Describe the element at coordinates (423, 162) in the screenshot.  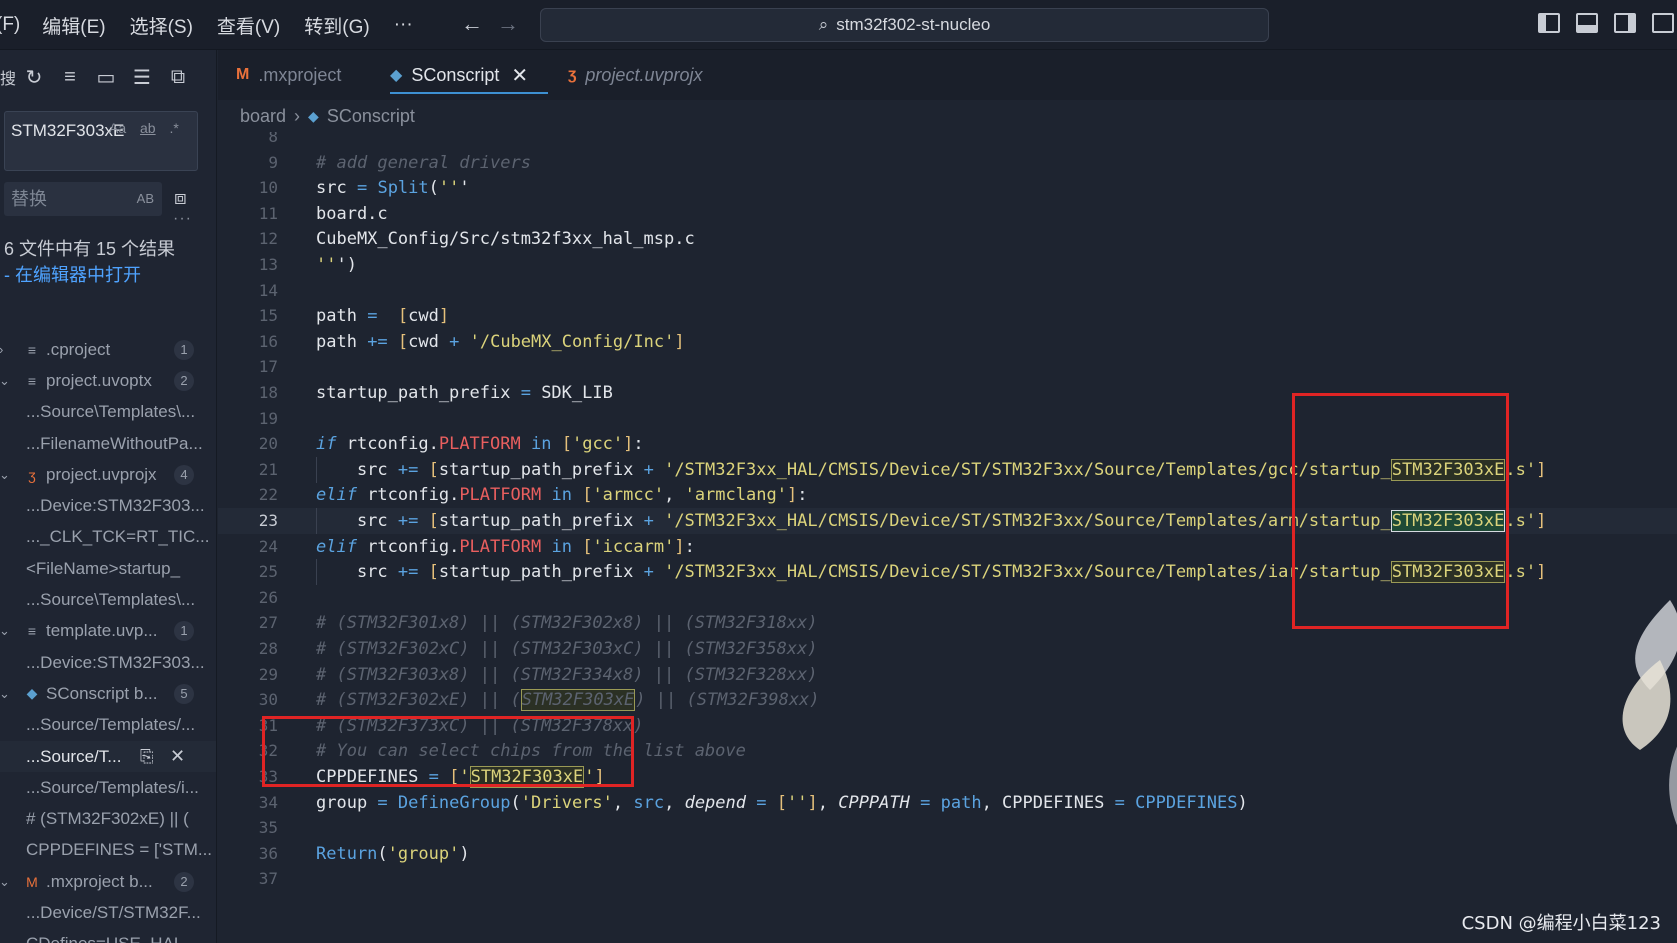
I see `code-text: # add general drivers` at that location.